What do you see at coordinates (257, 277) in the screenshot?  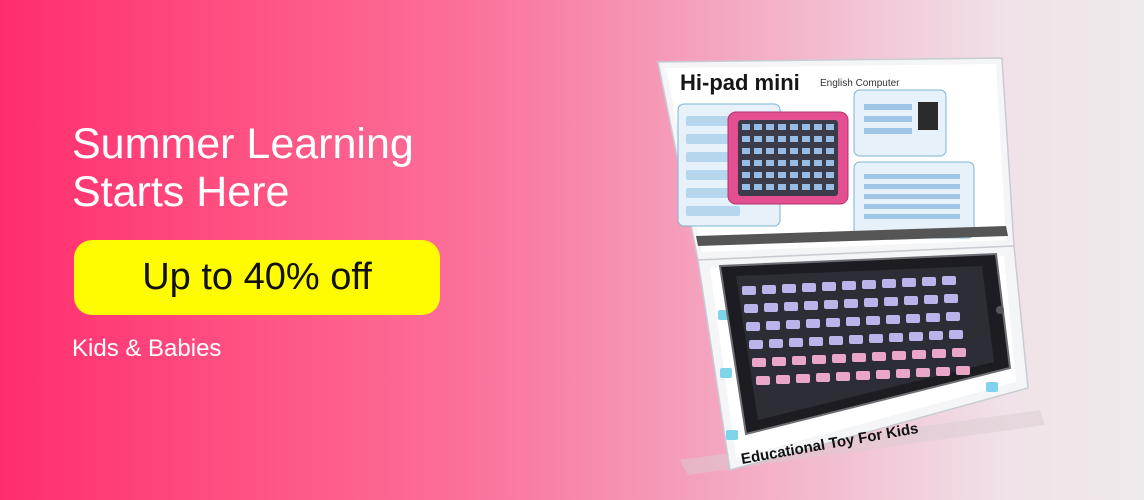 I see `offer-button: Up to 40% off` at bounding box center [257, 277].